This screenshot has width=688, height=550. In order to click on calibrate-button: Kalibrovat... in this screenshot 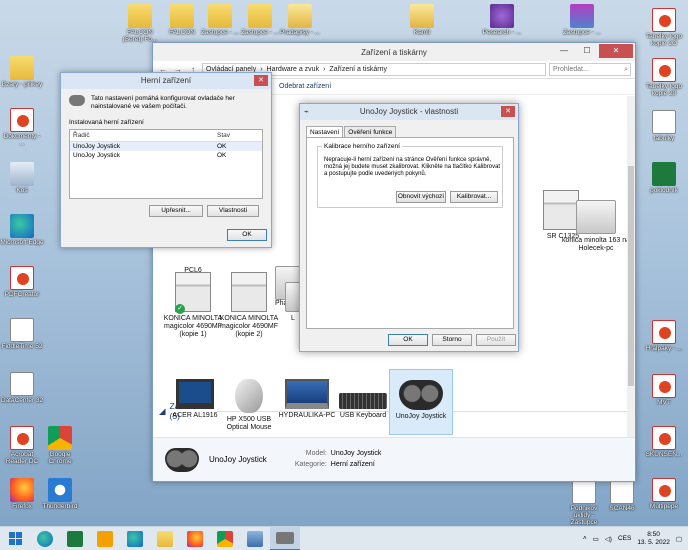, I will do `click(474, 197)`.